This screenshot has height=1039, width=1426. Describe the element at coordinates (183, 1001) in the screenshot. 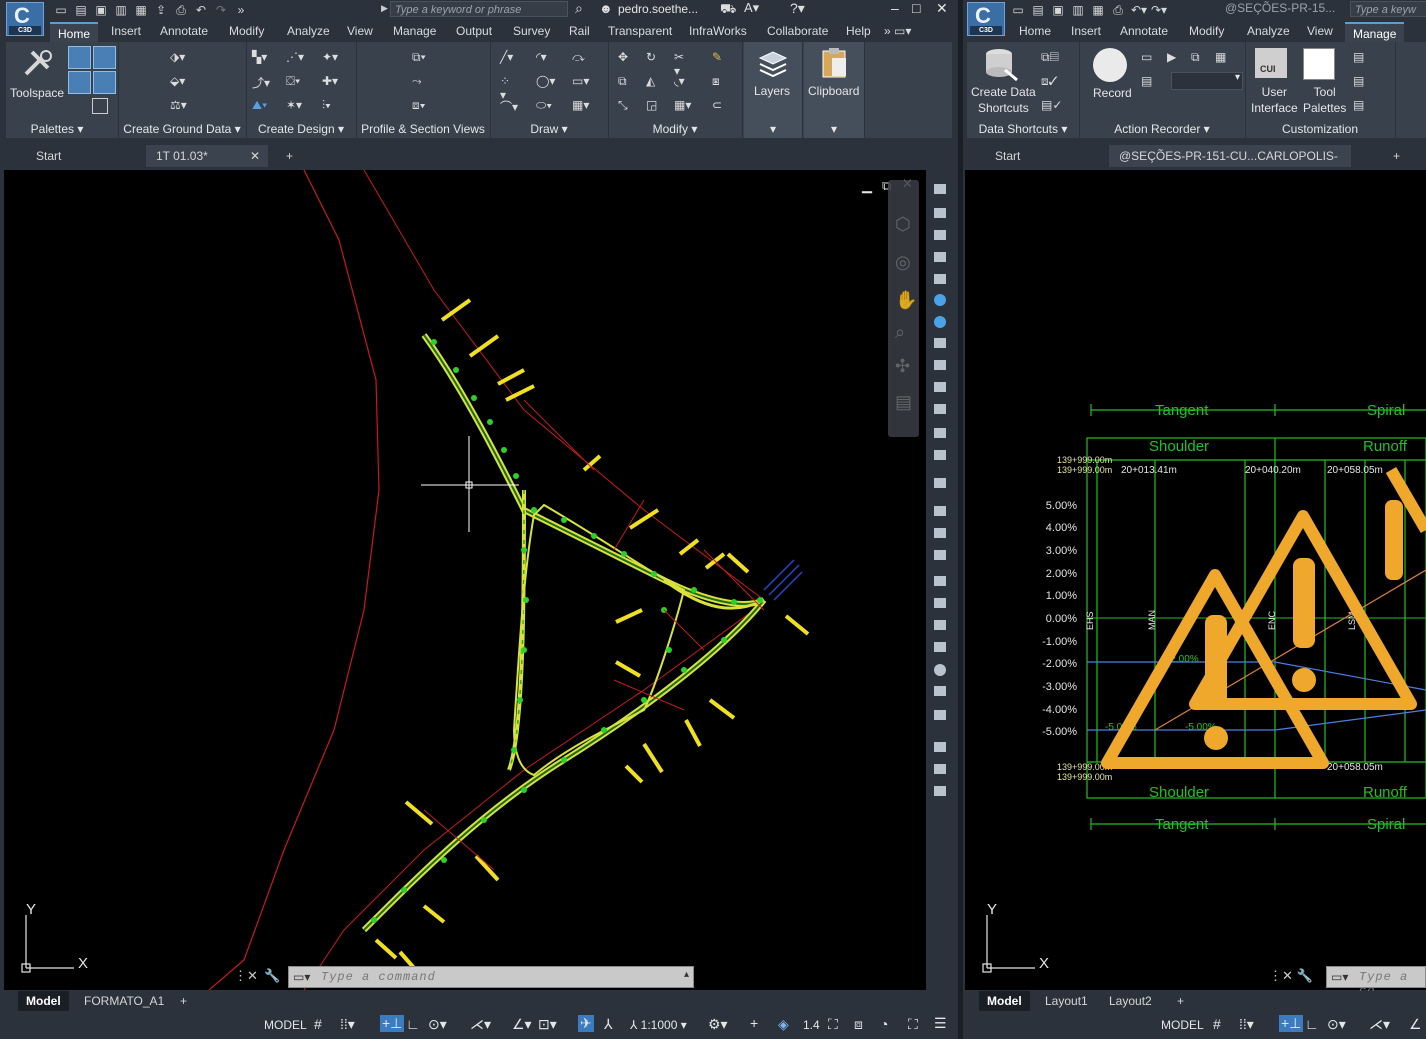

I see `add-layout-icon: +` at that location.